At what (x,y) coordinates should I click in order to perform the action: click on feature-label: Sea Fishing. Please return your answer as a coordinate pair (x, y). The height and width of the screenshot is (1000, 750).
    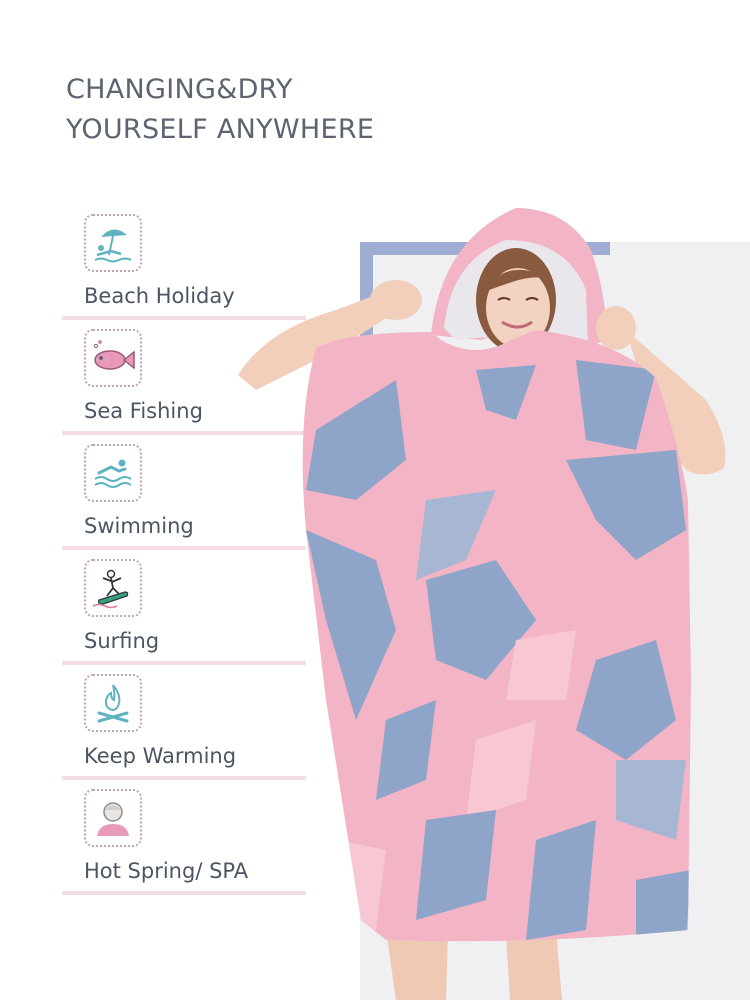
    Looking at the image, I should click on (143, 411).